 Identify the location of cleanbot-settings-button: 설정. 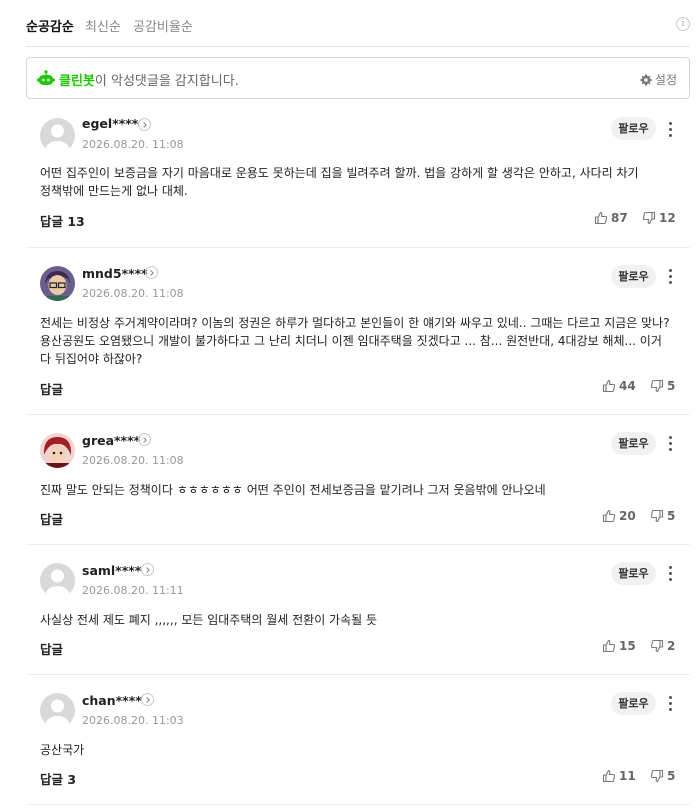
(658, 79).